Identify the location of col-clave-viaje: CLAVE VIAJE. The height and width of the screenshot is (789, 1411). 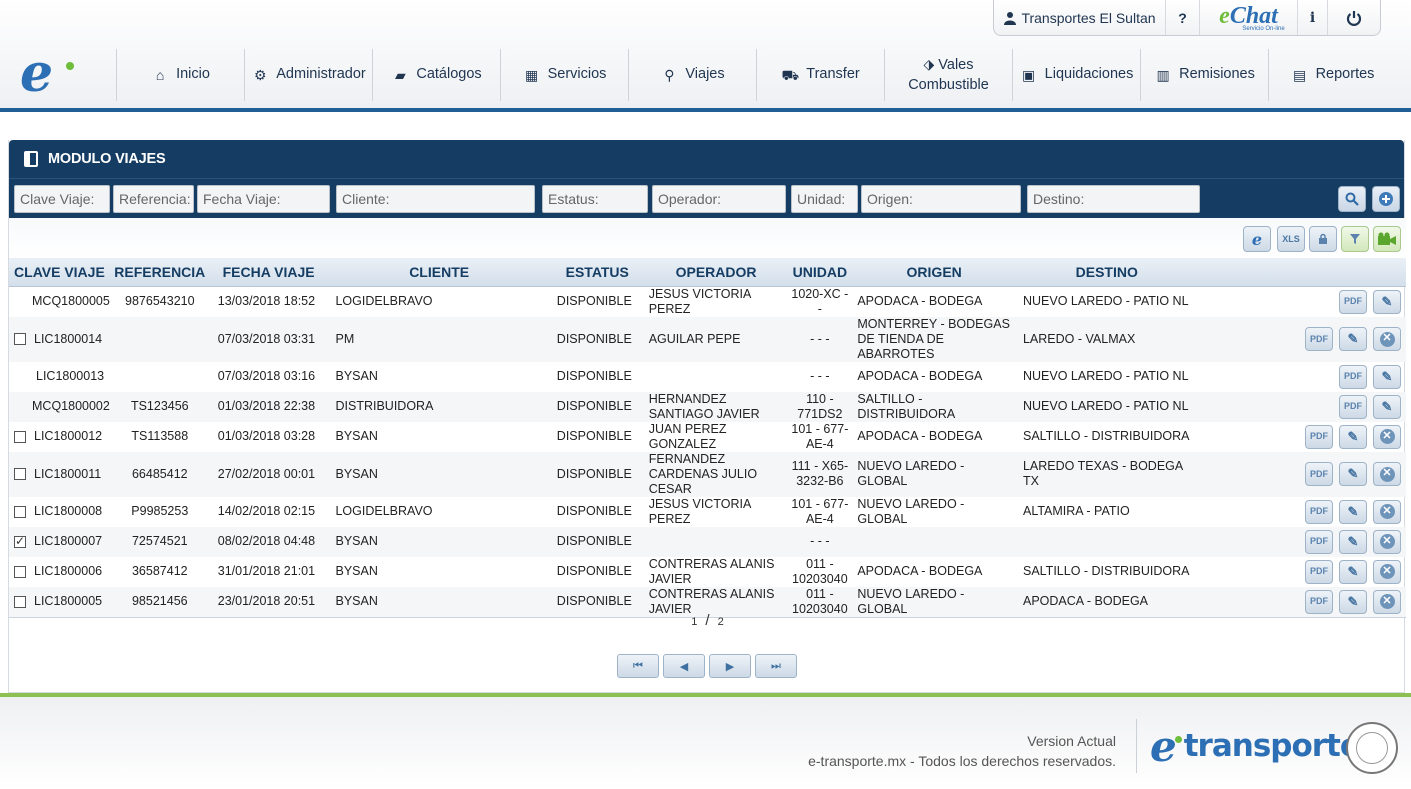
(59, 272).